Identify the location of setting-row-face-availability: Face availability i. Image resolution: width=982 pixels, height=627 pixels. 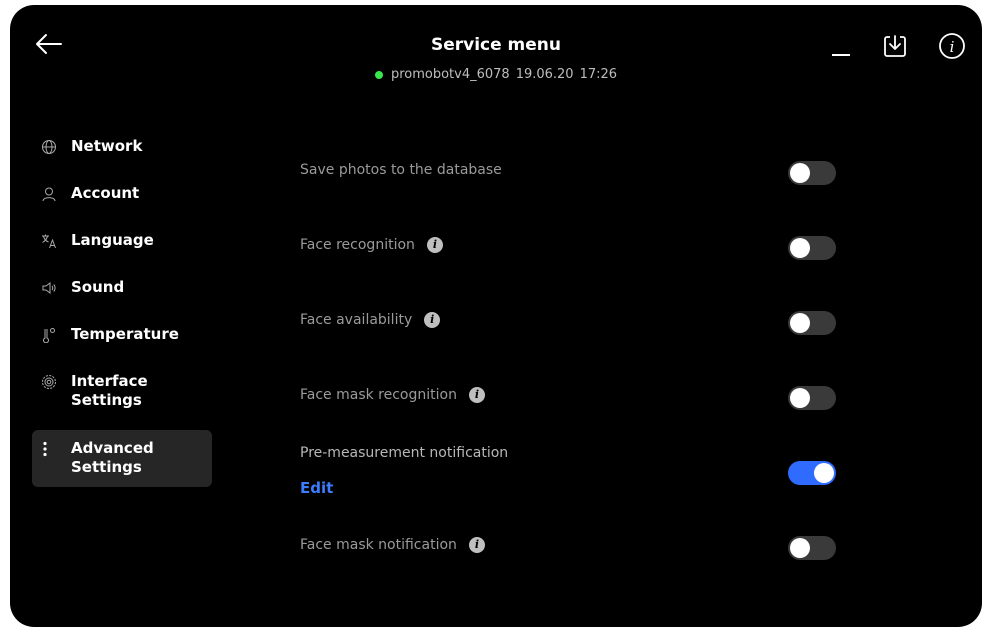
(570, 322).